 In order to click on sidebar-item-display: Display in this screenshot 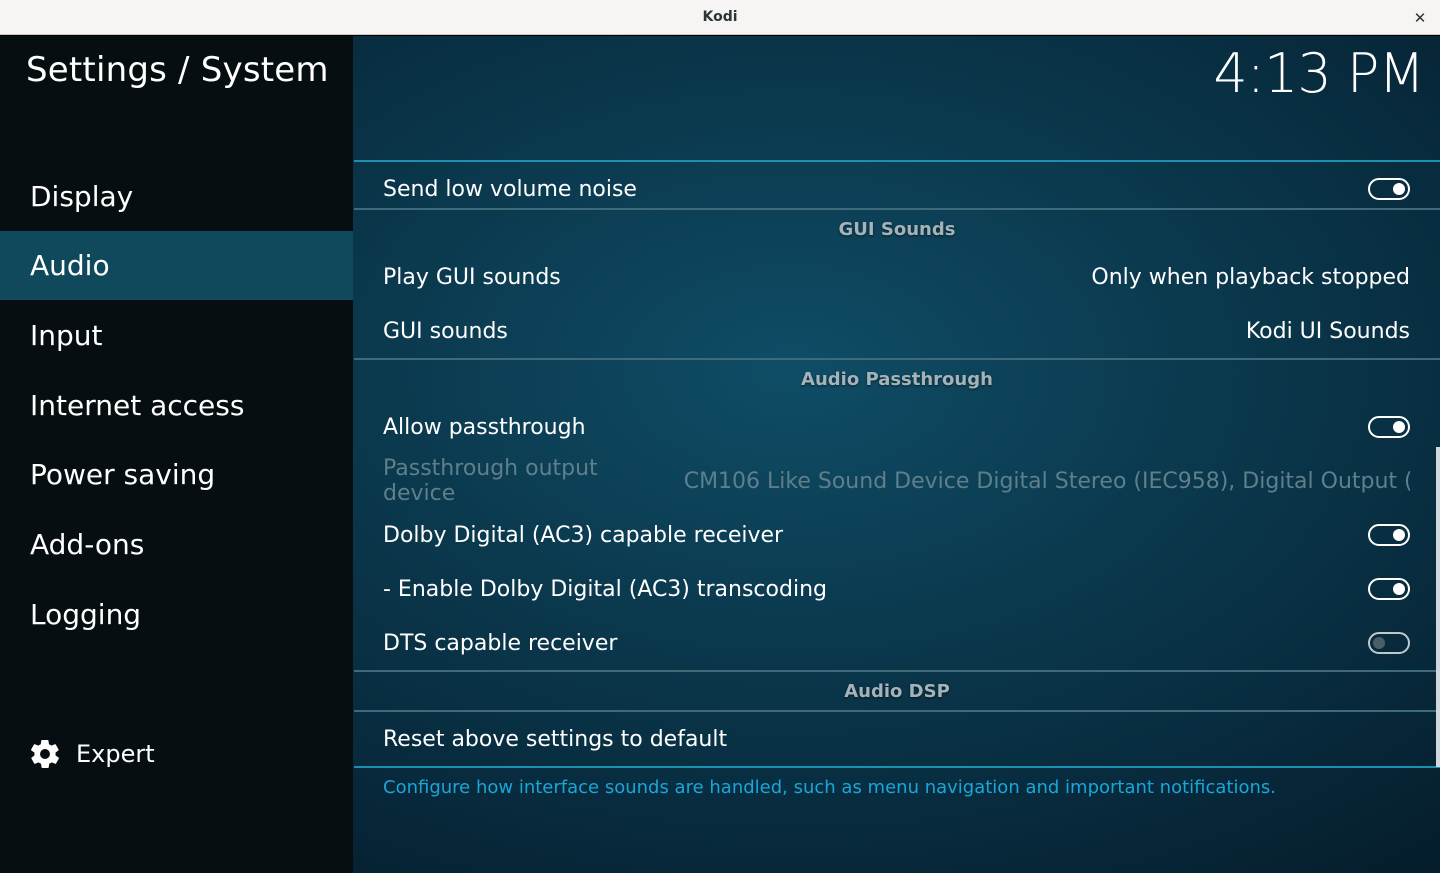, I will do `click(176, 196)`.